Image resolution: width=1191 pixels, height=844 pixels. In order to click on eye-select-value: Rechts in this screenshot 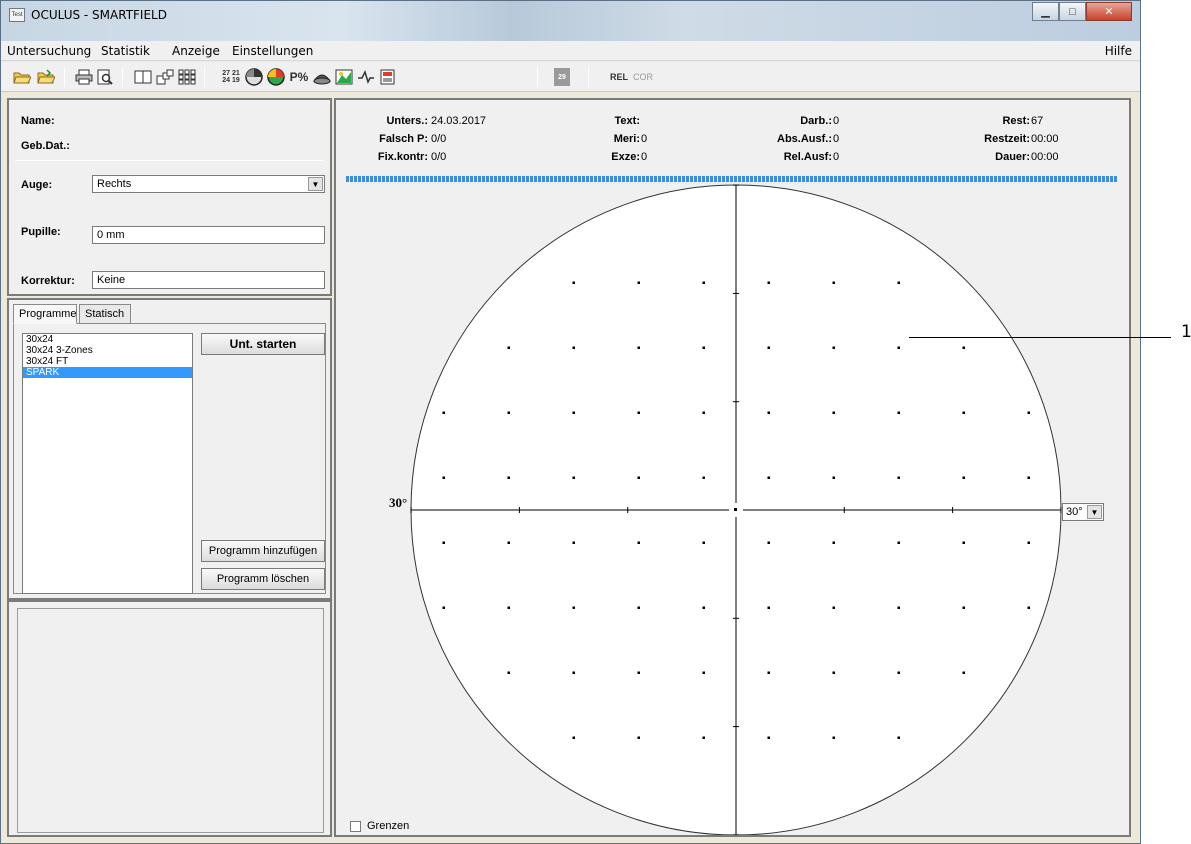, I will do `click(114, 184)`.